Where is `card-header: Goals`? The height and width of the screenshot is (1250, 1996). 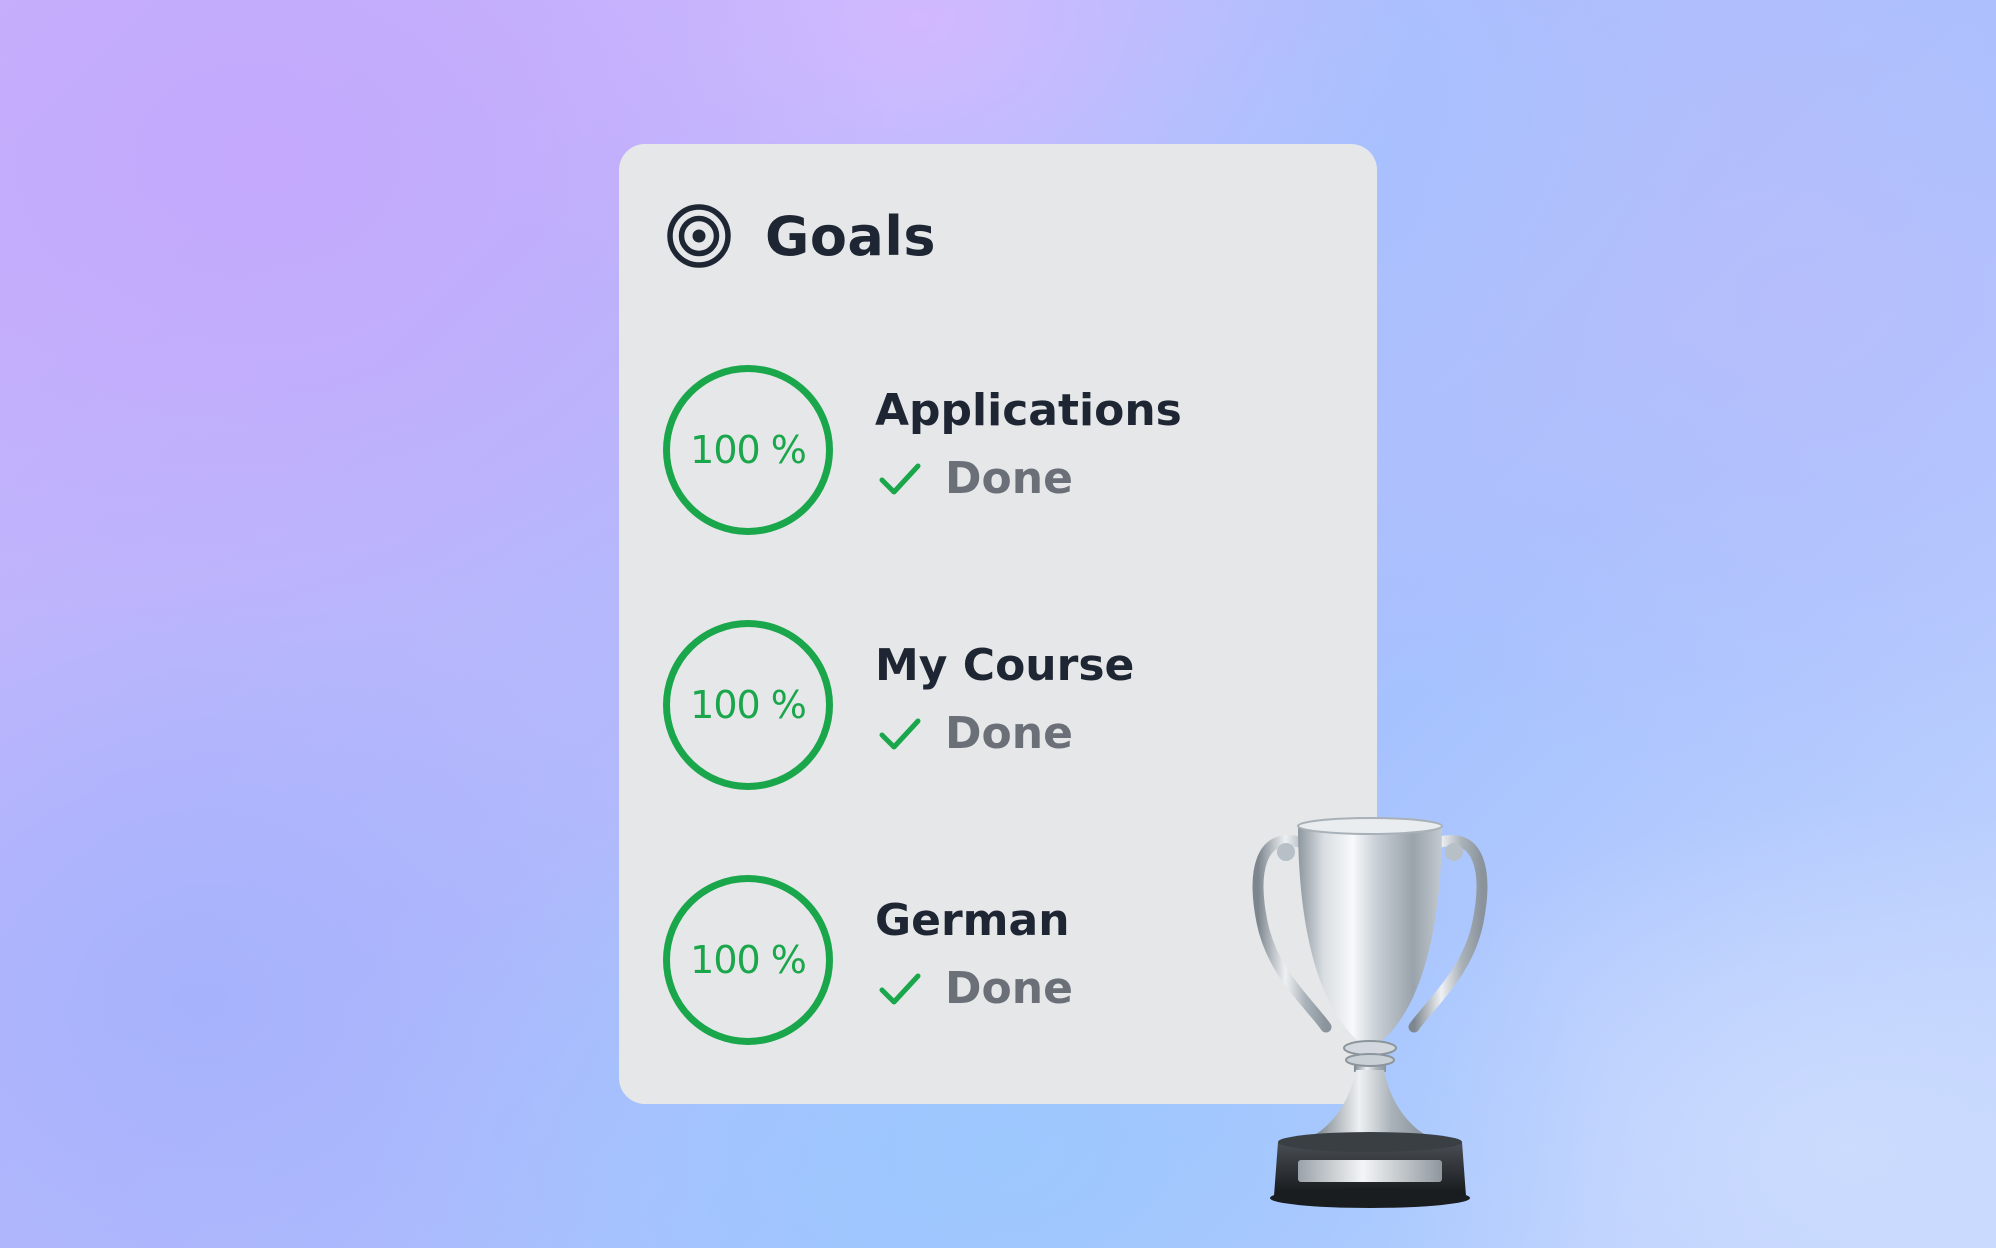
card-header: Goals is located at coordinates (800, 236).